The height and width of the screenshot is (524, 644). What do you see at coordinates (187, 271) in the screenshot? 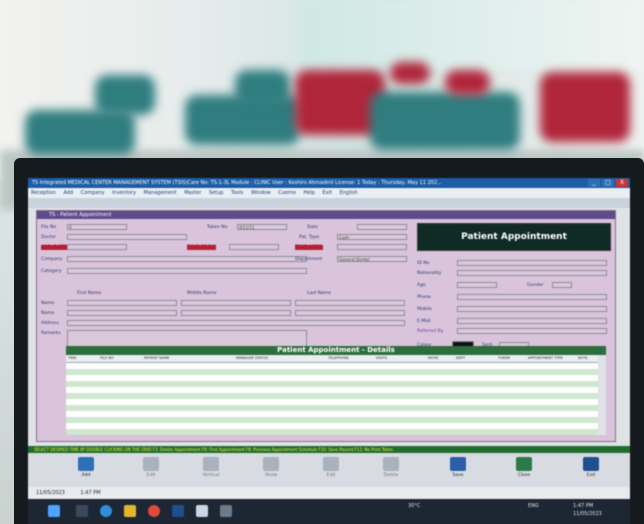
I see `category-field` at bounding box center [187, 271].